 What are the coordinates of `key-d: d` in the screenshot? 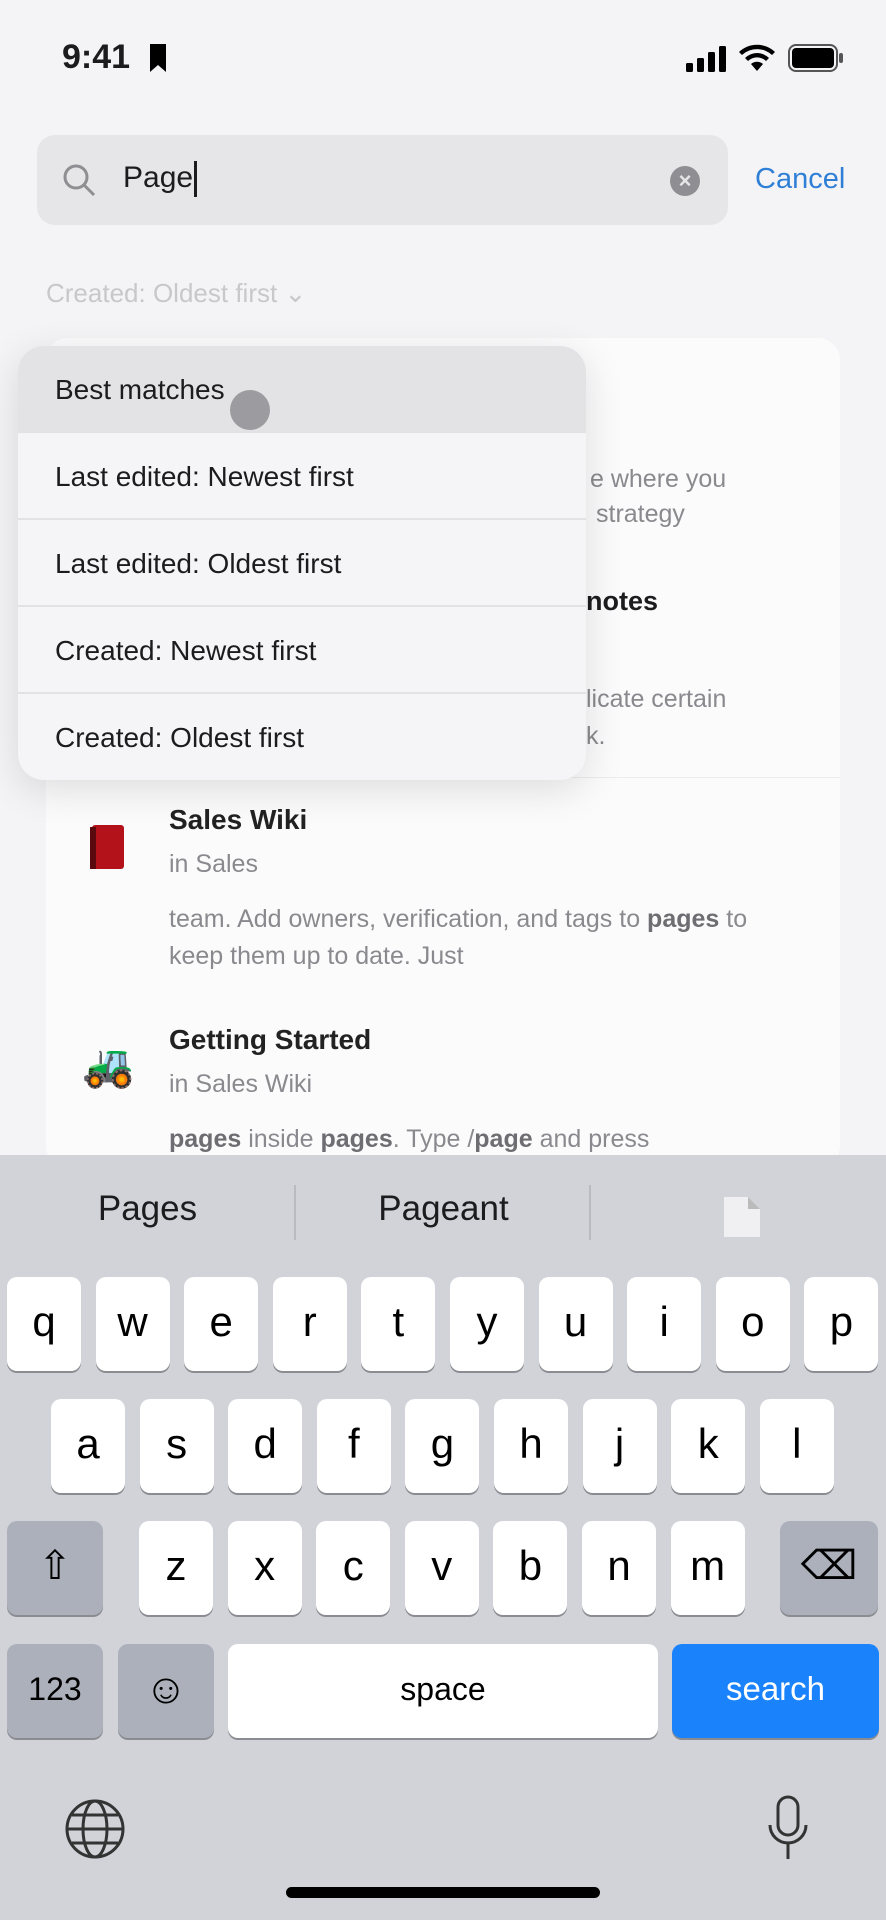 It's located at (265, 1446).